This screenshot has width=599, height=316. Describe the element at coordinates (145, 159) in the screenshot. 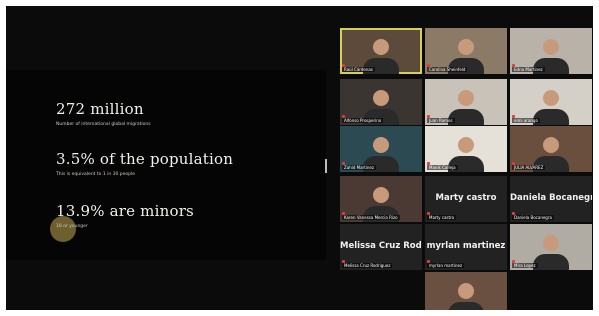

I see `stat-headline: 3.5% of the population` at that location.